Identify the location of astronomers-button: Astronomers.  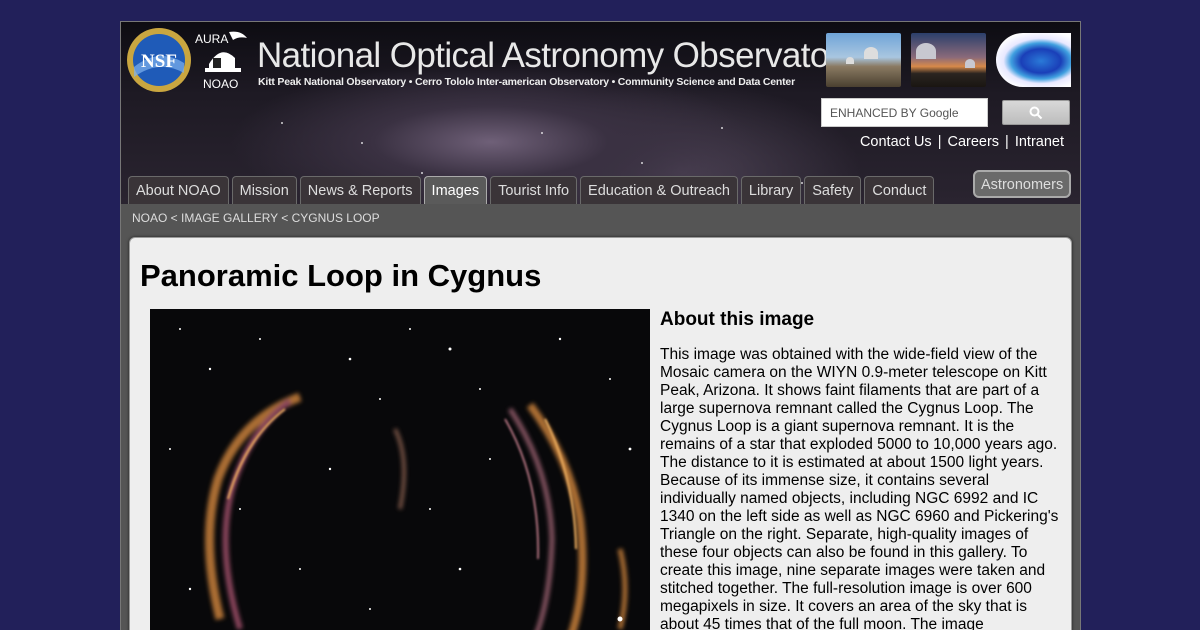
(1022, 184).